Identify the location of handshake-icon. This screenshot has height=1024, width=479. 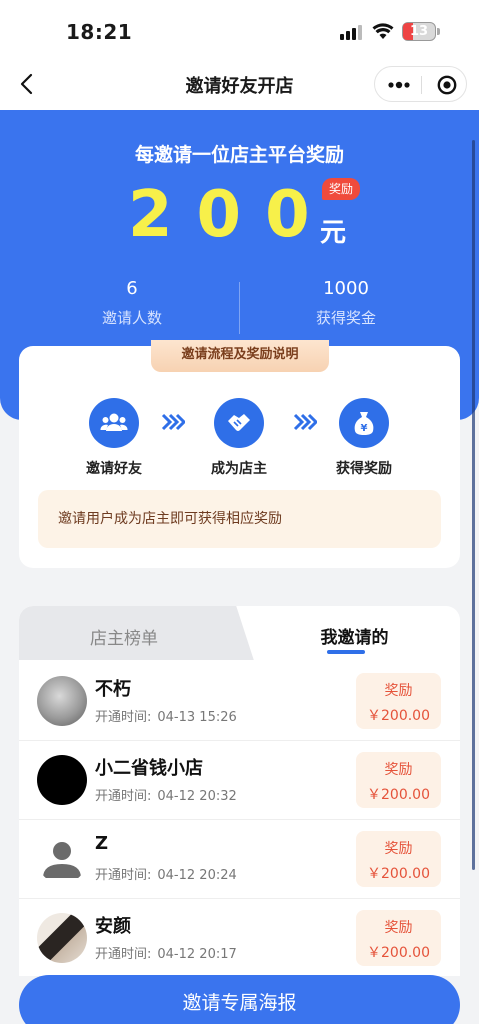
(239, 423).